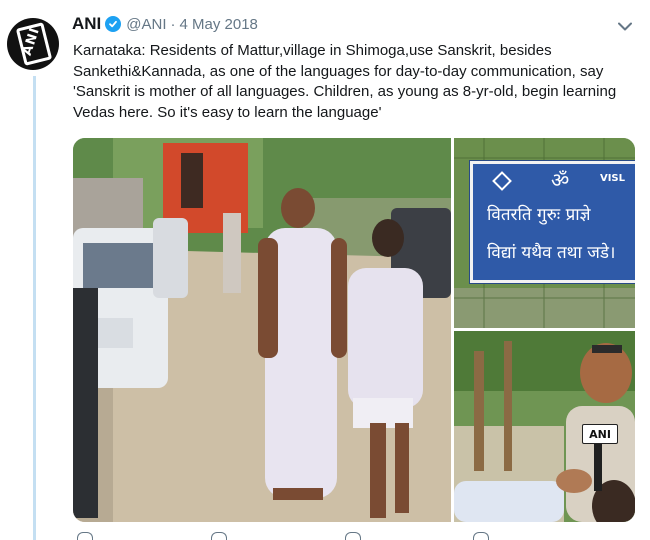 The width and height of the screenshot is (650, 540). Describe the element at coordinates (33, 44) in the screenshot. I see `avatar: ANI` at that location.